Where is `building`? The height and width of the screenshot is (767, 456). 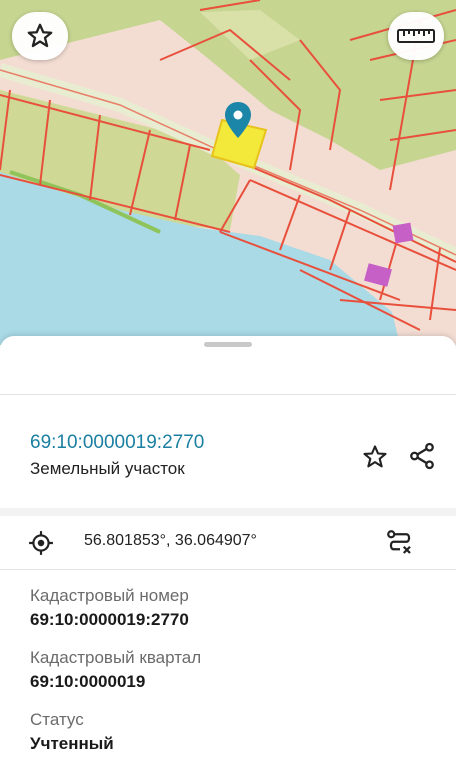 building is located at coordinates (403, 233).